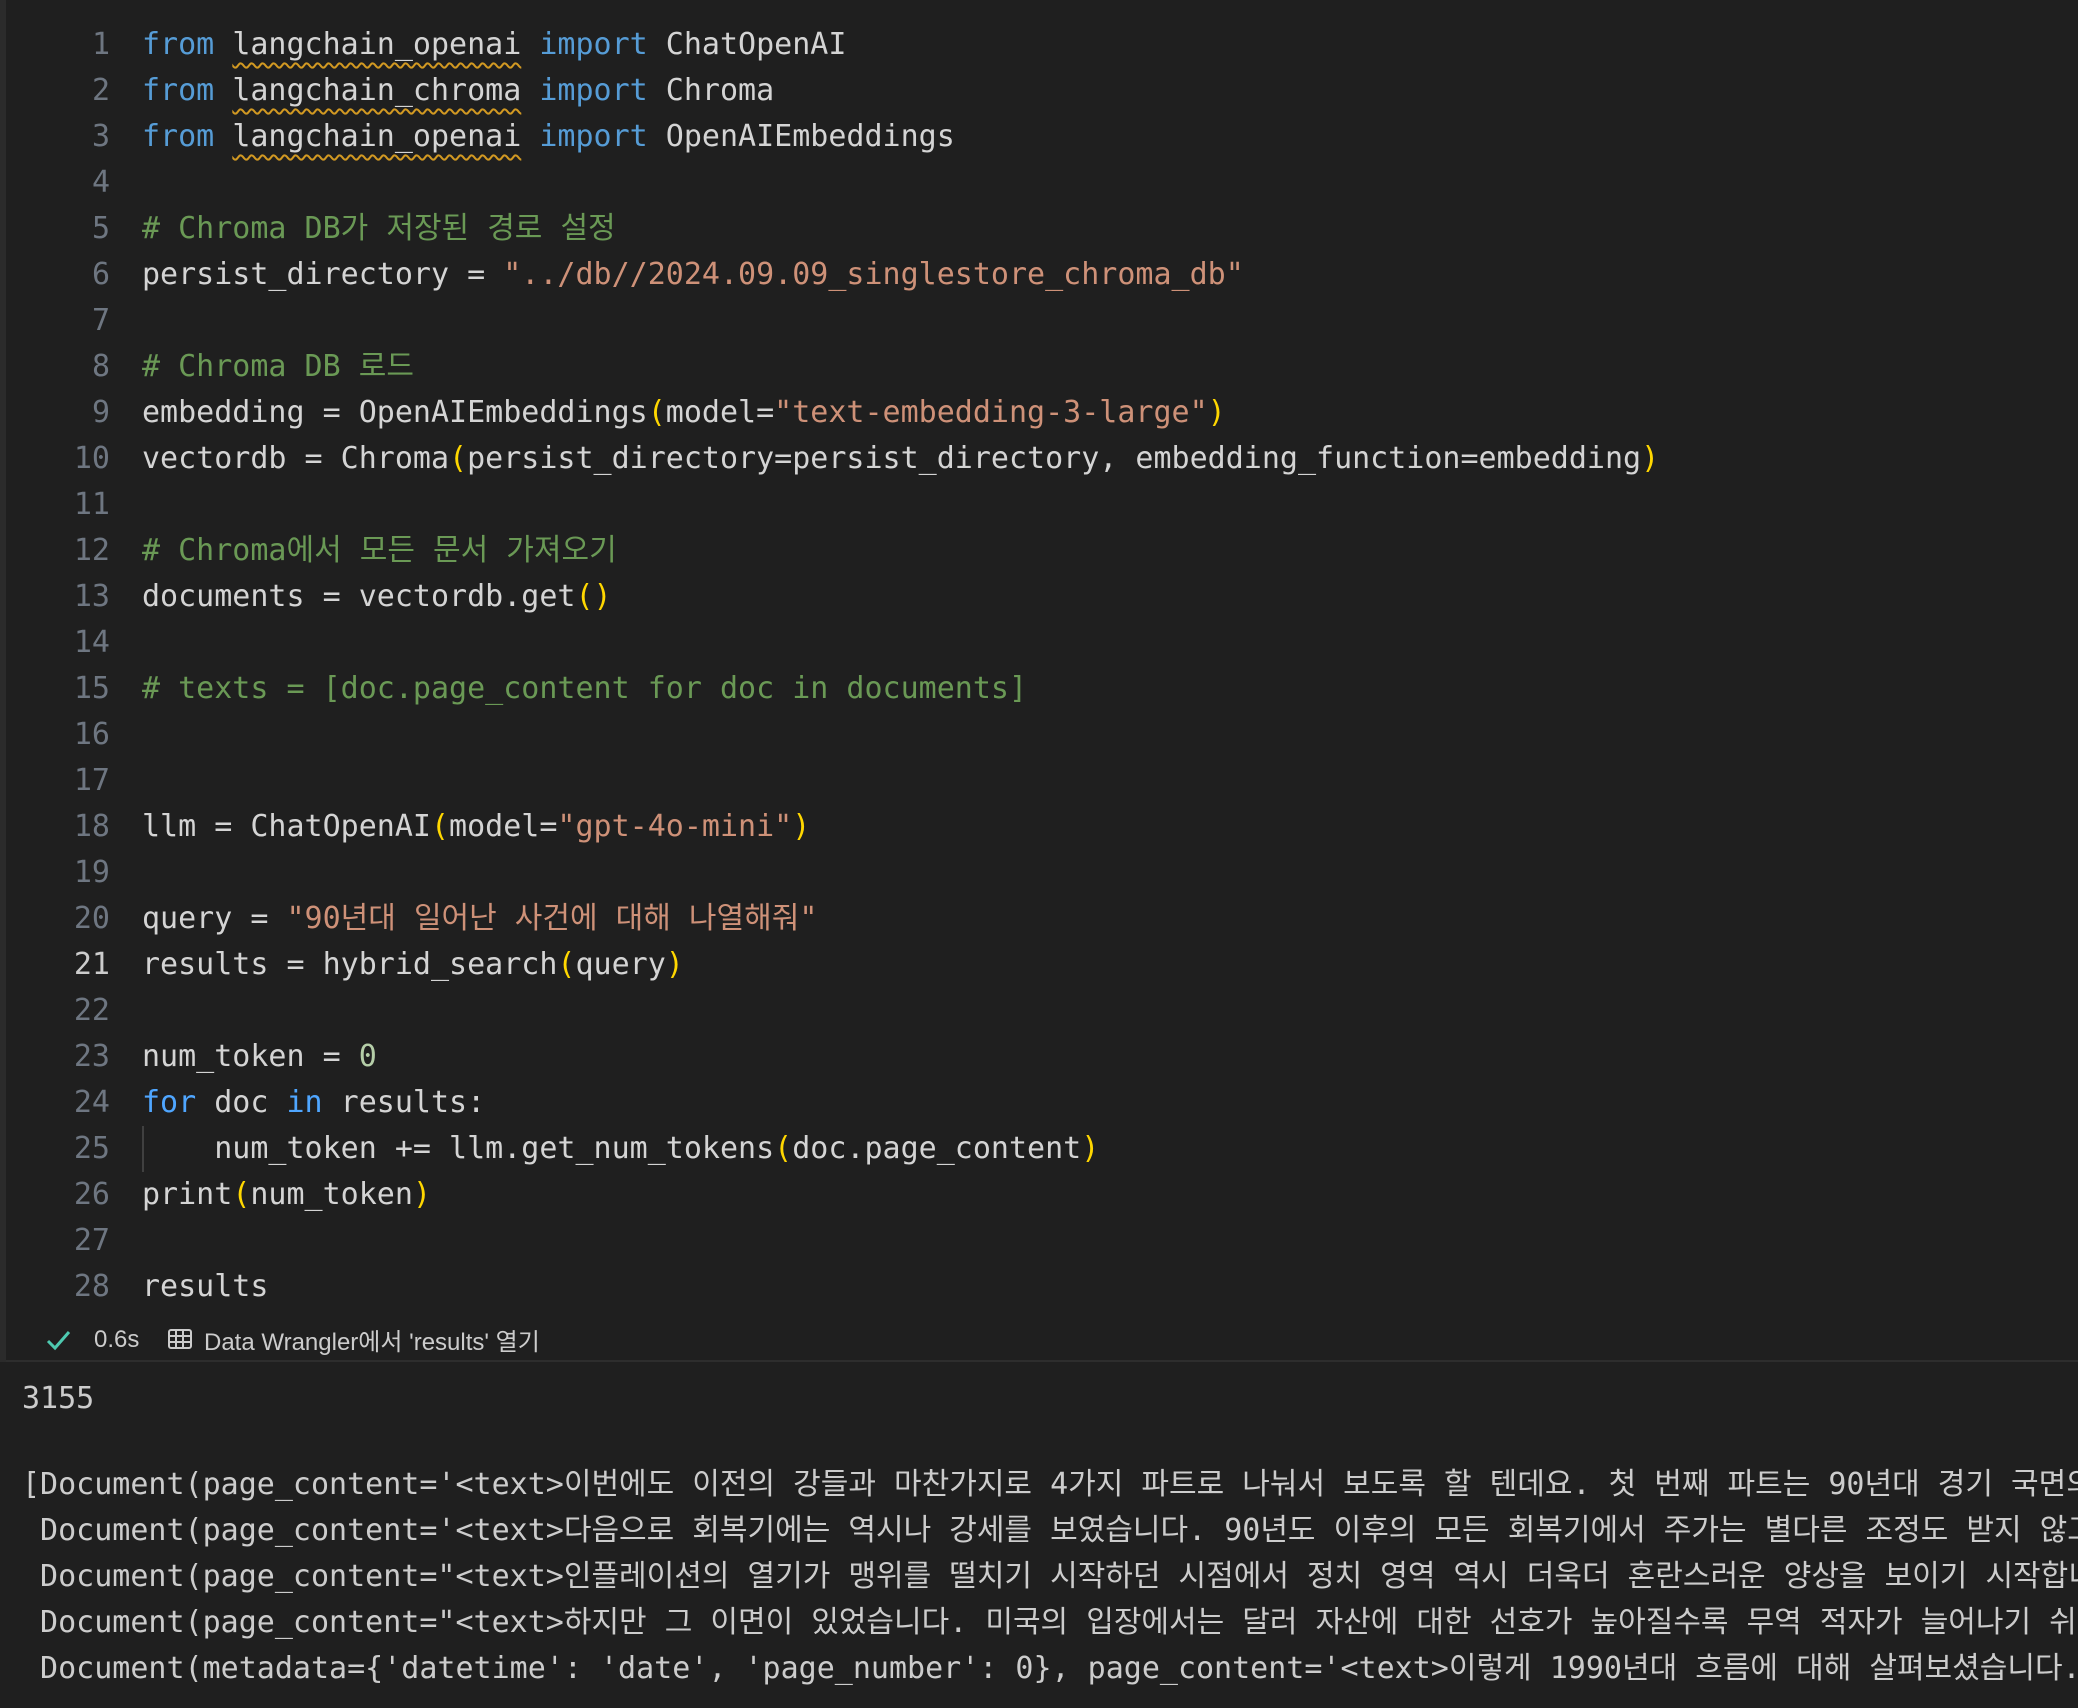 This screenshot has height=1708, width=2078. I want to click on code-text: from langchain_openai import ChatOpenAI, so click(494, 45).